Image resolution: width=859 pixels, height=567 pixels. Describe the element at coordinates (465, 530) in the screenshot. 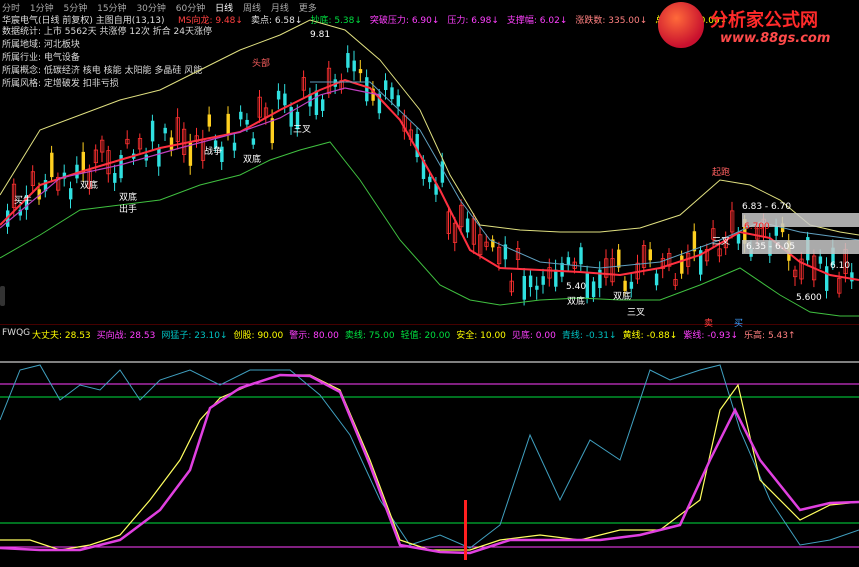

I see `buy-signal-bar` at that location.